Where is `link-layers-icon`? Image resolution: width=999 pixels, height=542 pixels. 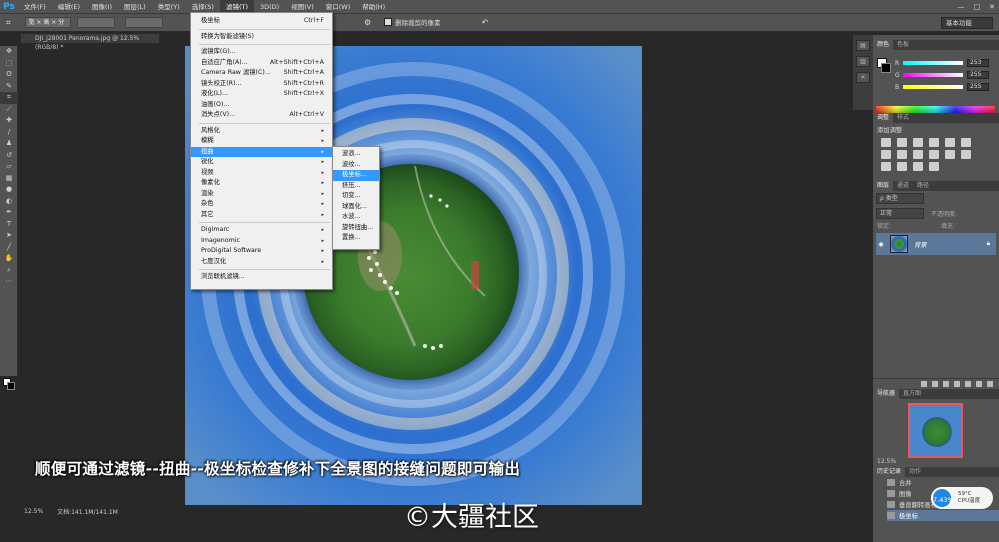
link-layers-icon is located at coordinates (924, 384).